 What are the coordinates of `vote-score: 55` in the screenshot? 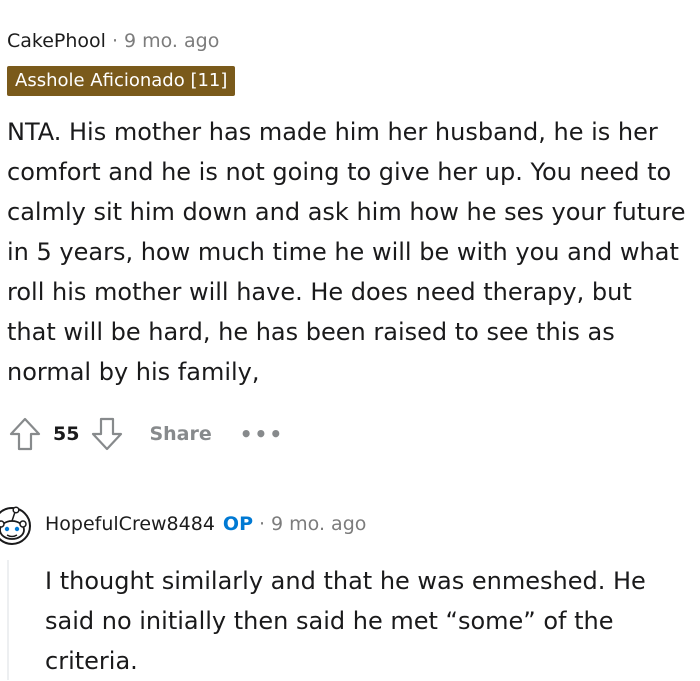 It's located at (66, 434).